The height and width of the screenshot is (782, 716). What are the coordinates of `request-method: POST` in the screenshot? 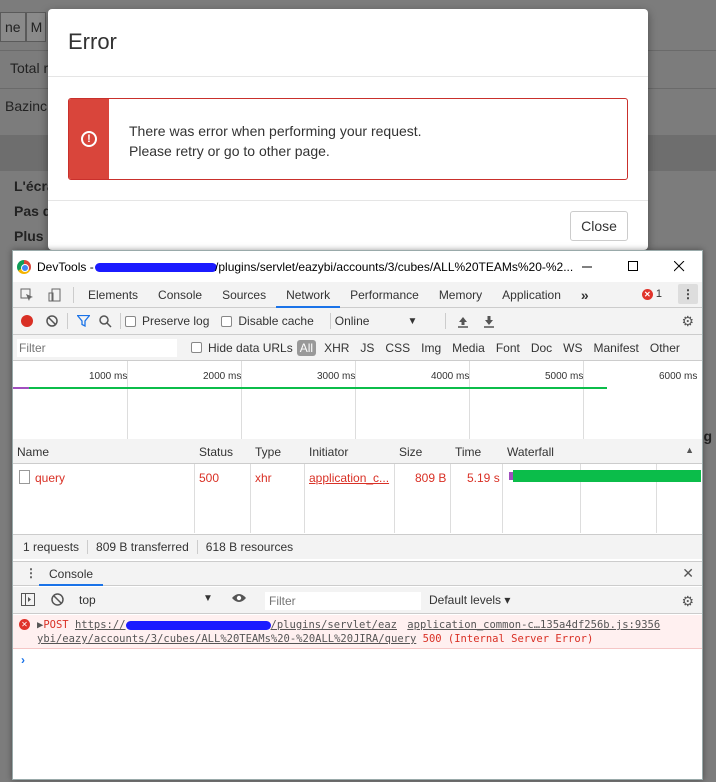 It's located at (56, 625).